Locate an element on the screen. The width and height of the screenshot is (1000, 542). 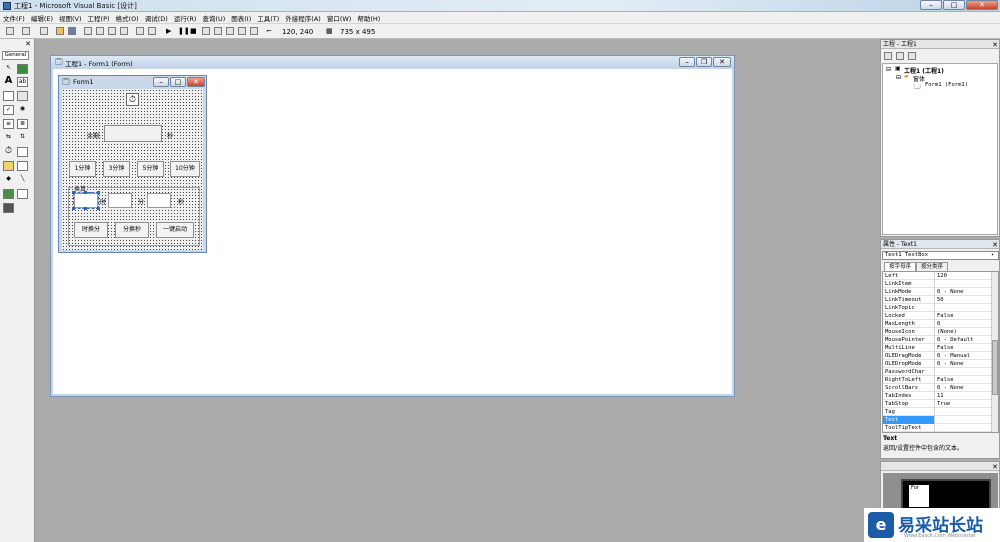
hour-to-minute-button: 时换分 is located at coordinates (91, 230).